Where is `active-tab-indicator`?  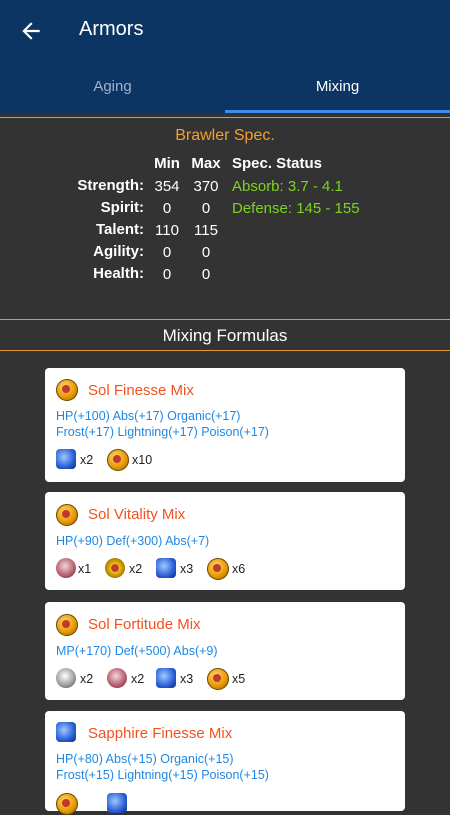 active-tab-indicator is located at coordinates (337, 111).